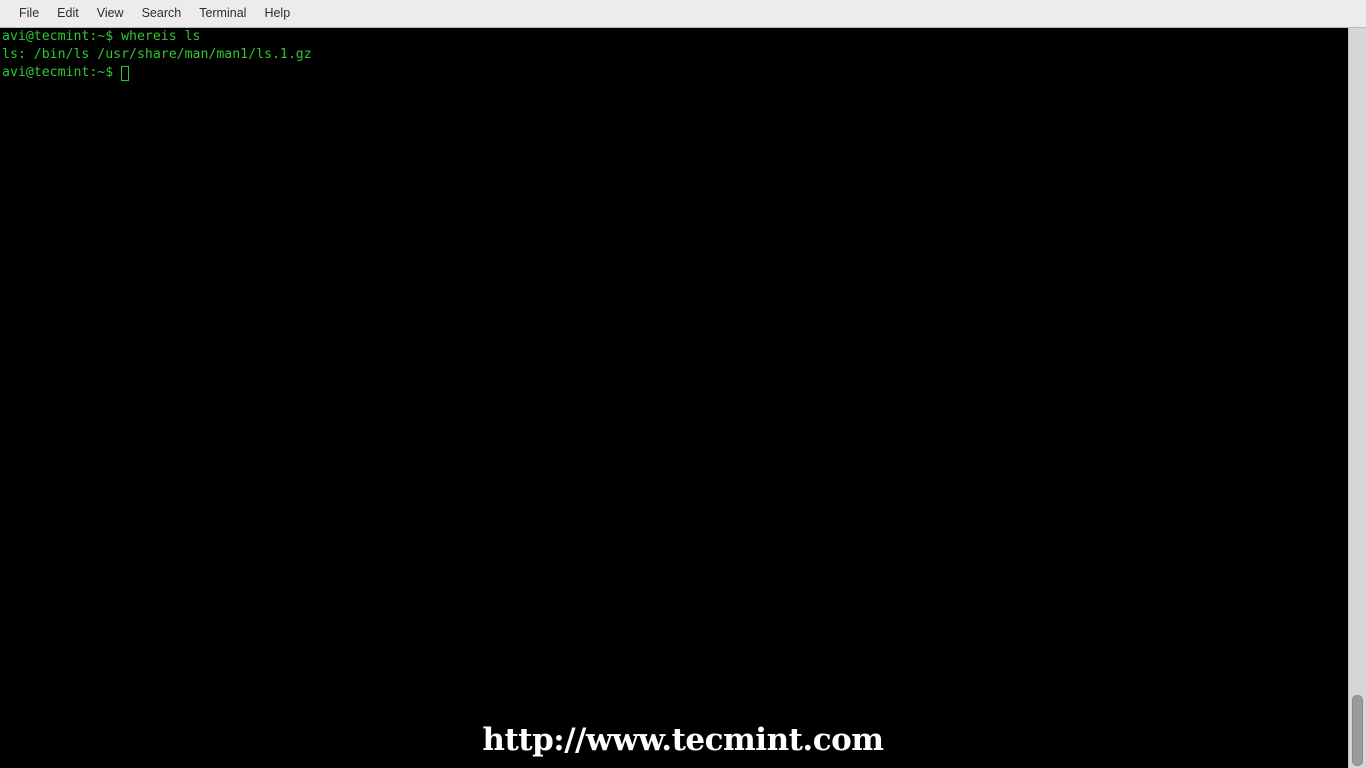 The width and height of the screenshot is (1366, 768). I want to click on menu-item-terminal: Terminal, so click(222, 13).